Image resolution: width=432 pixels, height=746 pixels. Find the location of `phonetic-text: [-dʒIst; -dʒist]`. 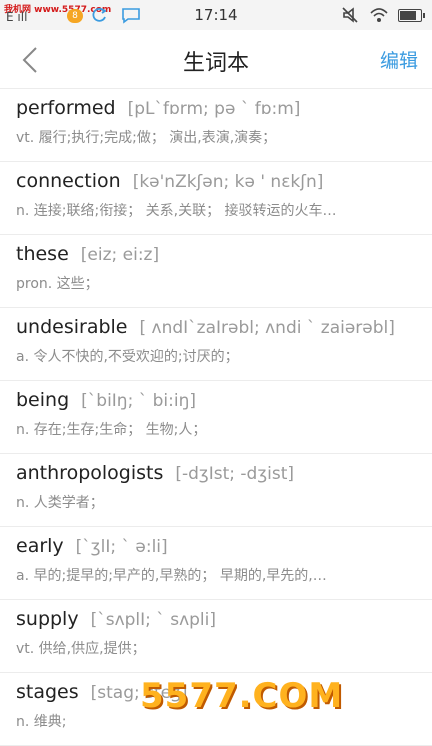

phonetic-text: [-dʒIst; -dʒist] is located at coordinates (235, 474).